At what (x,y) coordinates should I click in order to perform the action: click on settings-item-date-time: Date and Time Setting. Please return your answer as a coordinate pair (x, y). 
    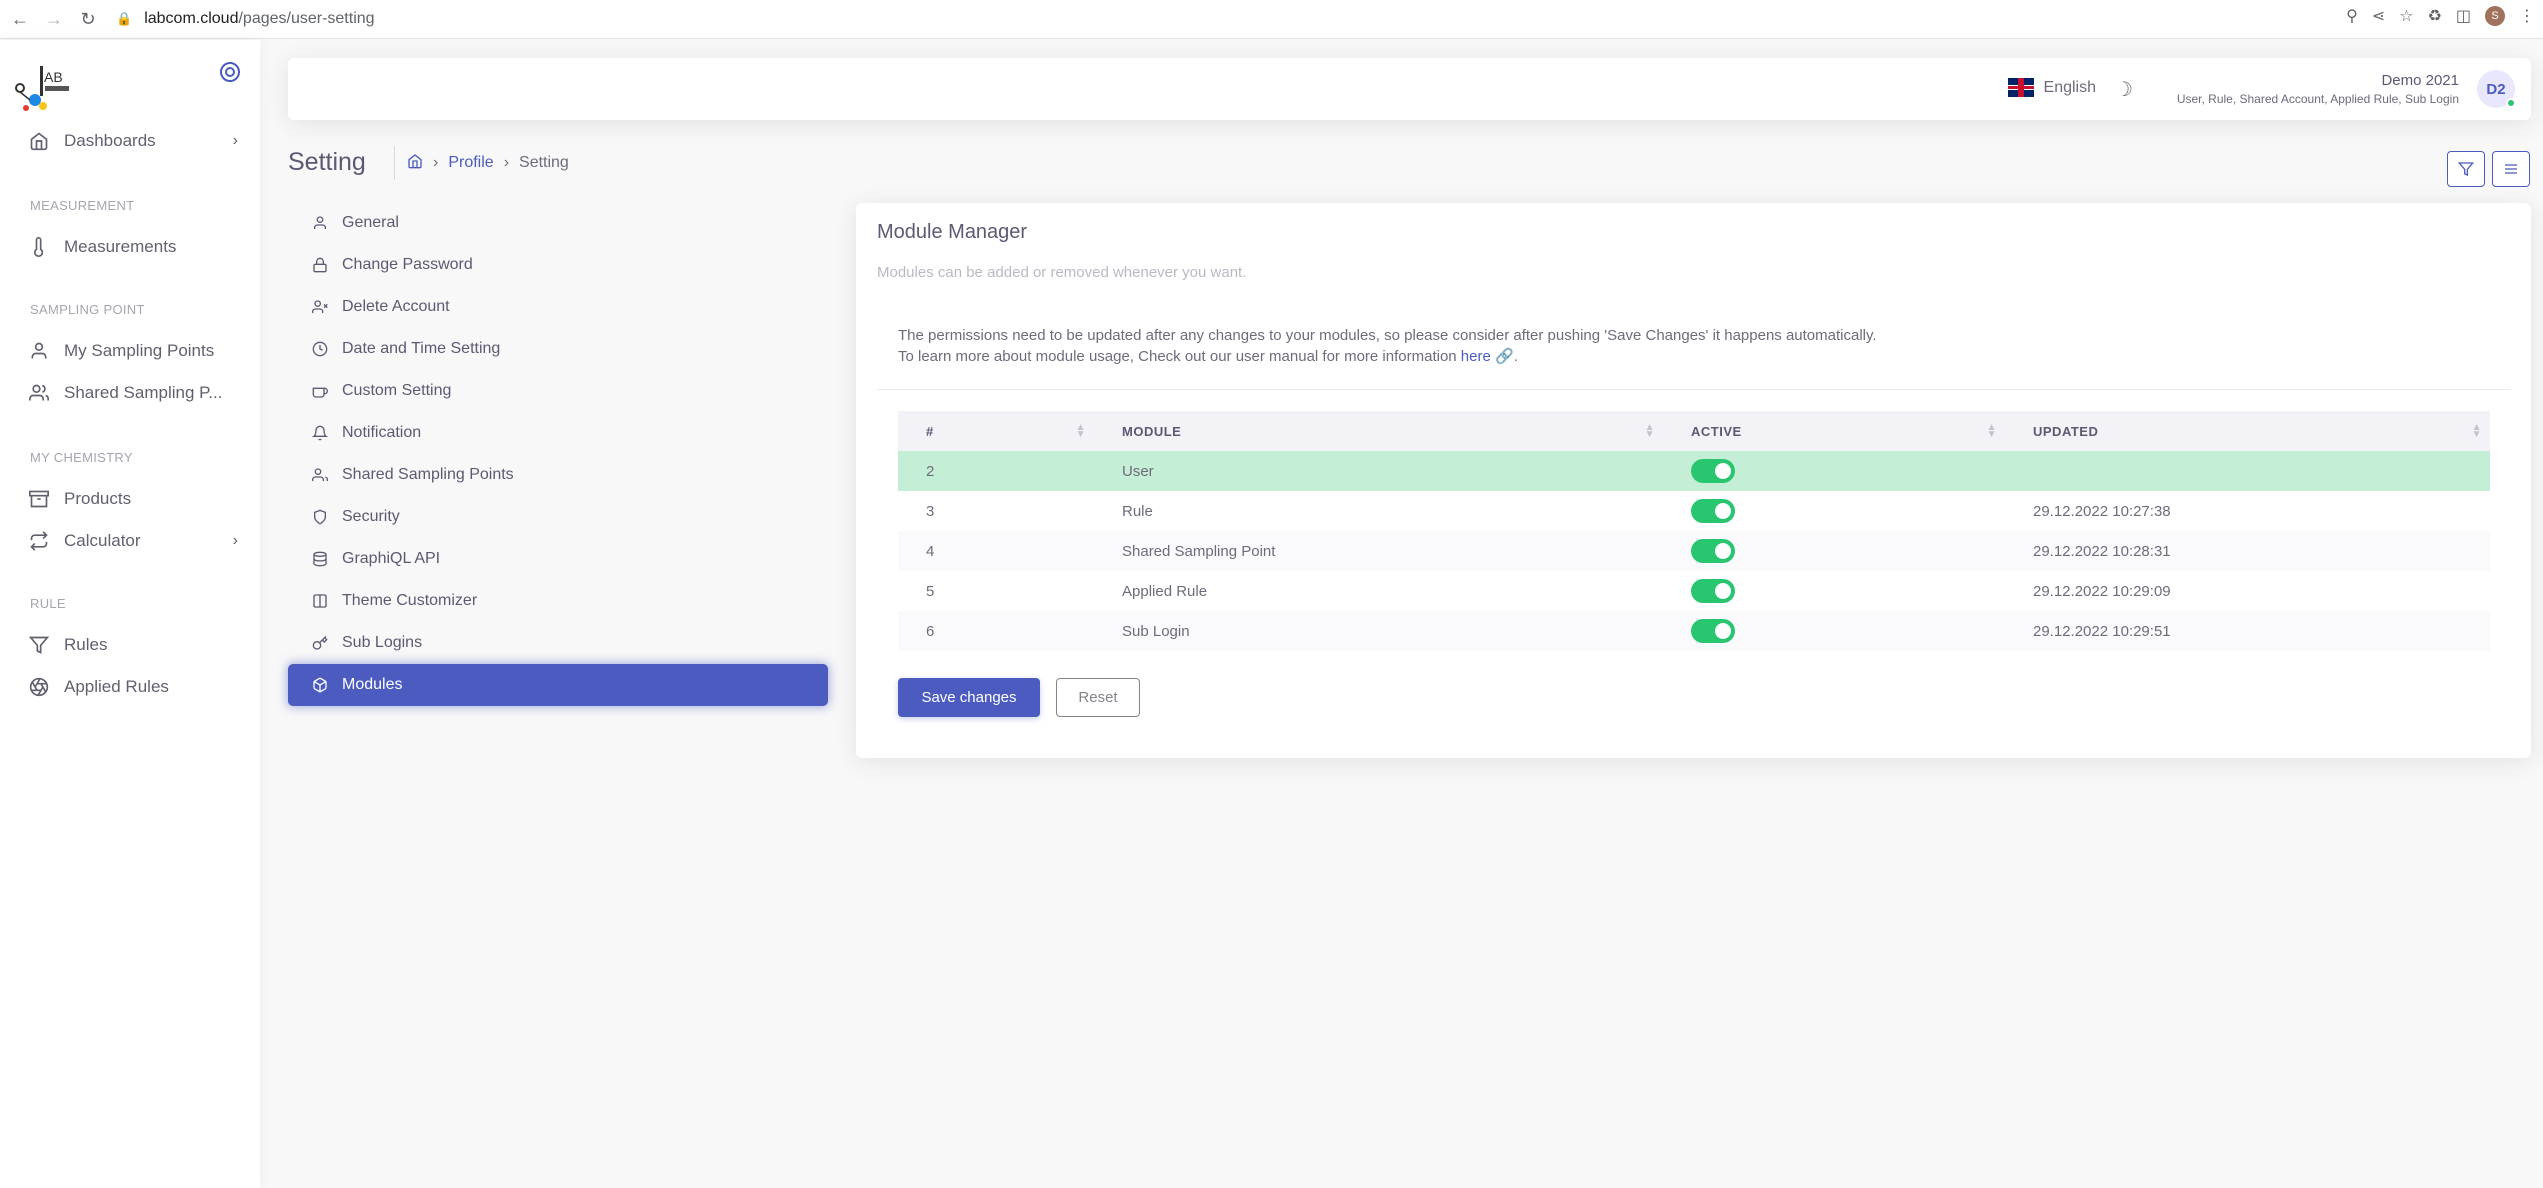
    Looking at the image, I should click on (558, 349).